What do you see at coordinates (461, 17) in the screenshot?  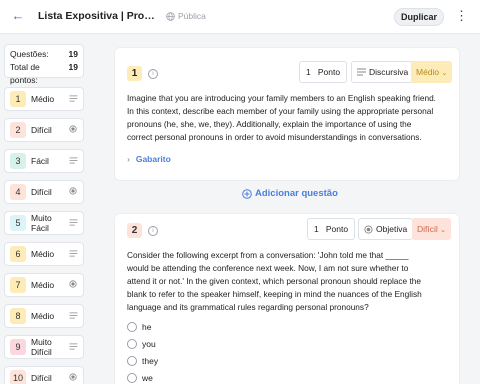 I see `kebab-icon: ⋮` at bounding box center [461, 17].